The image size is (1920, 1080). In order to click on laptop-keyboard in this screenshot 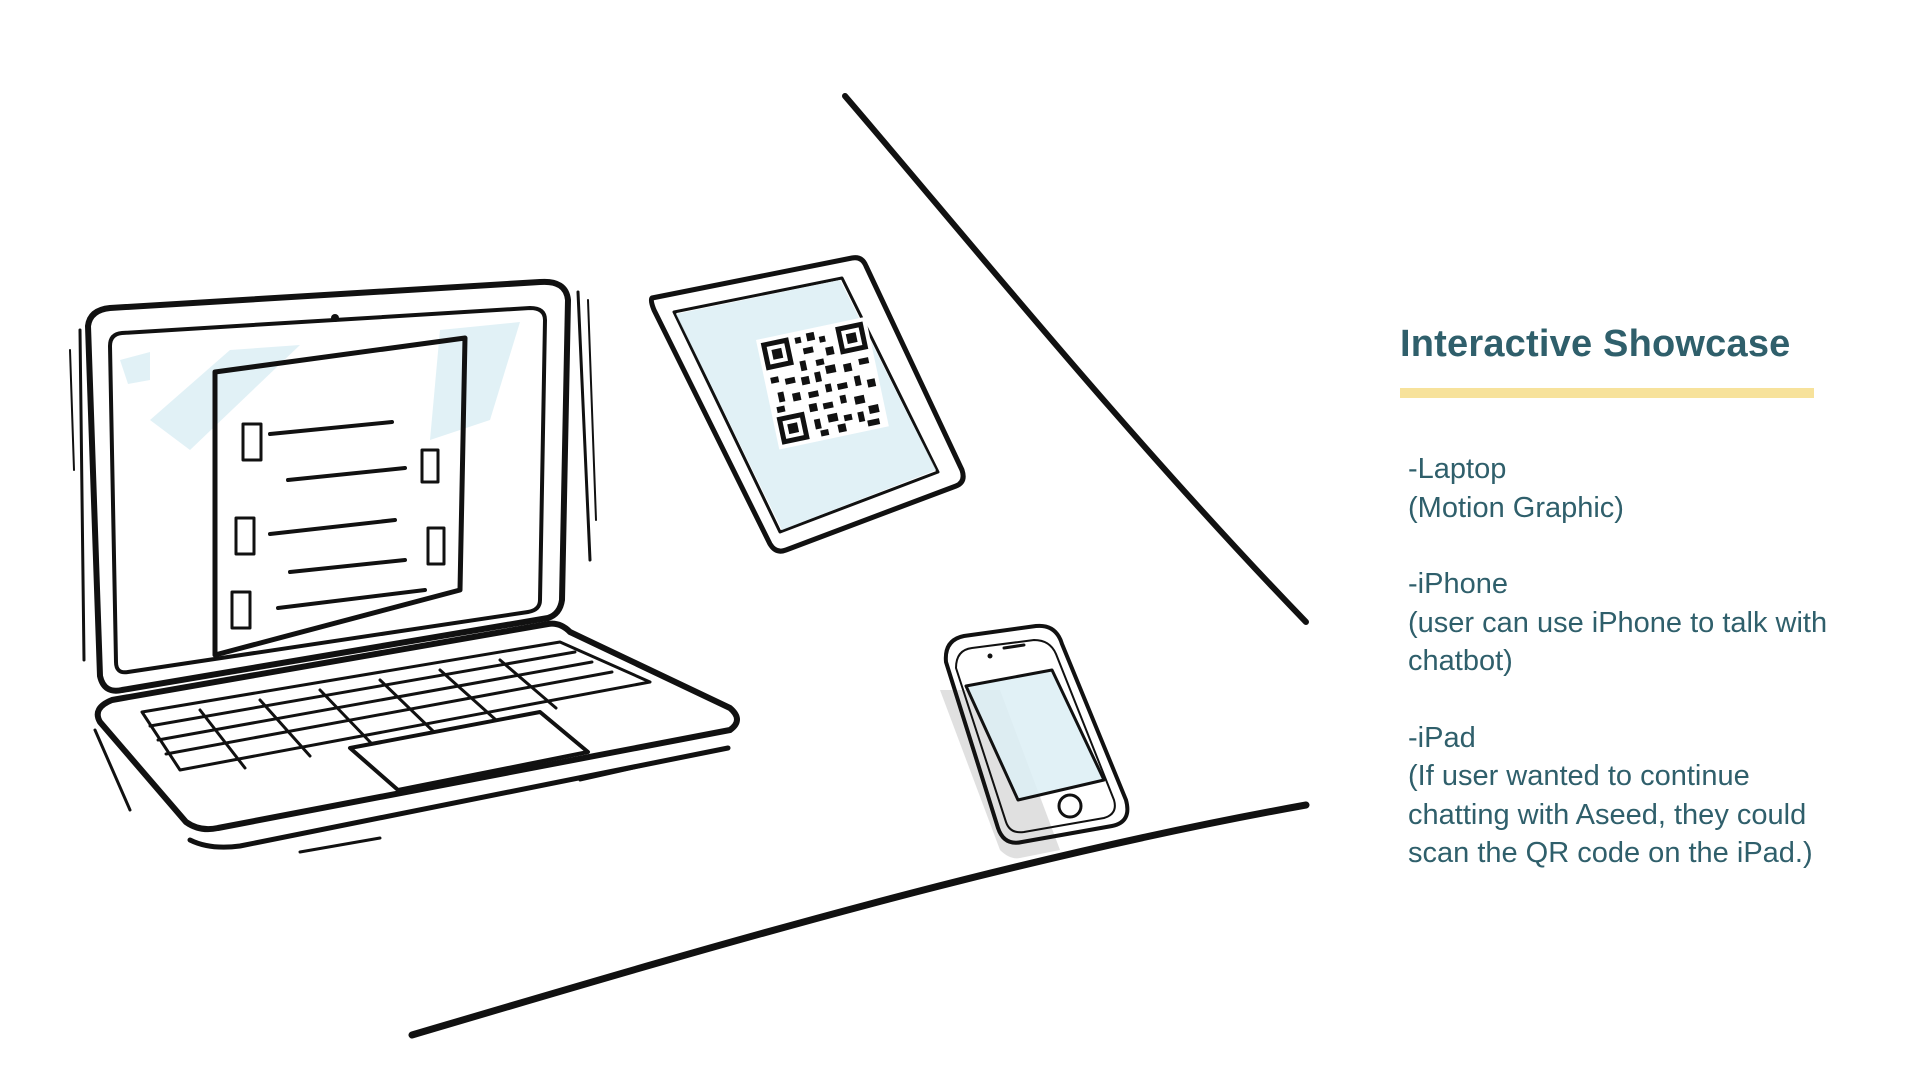, I will do `click(396, 706)`.